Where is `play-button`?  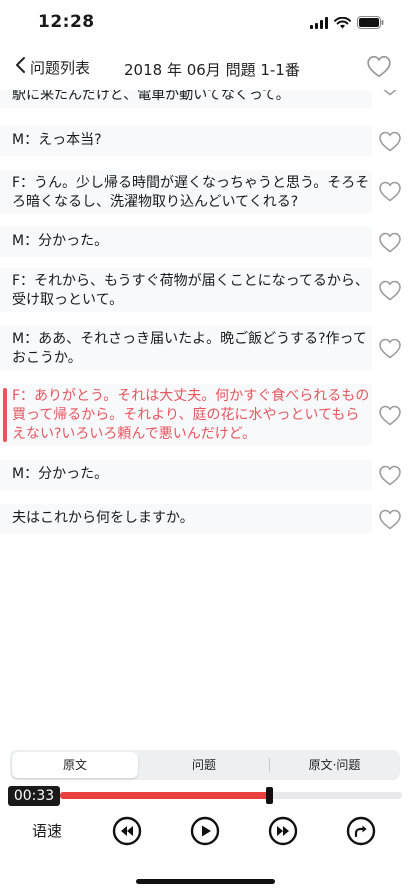 play-button is located at coordinates (205, 833).